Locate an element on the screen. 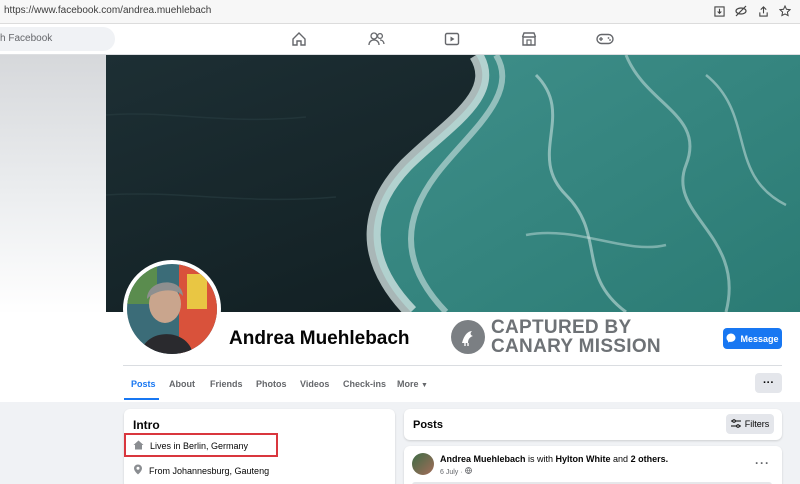 This screenshot has width=800, height=484. message-button-label: Message is located at coordinates (759, 338).